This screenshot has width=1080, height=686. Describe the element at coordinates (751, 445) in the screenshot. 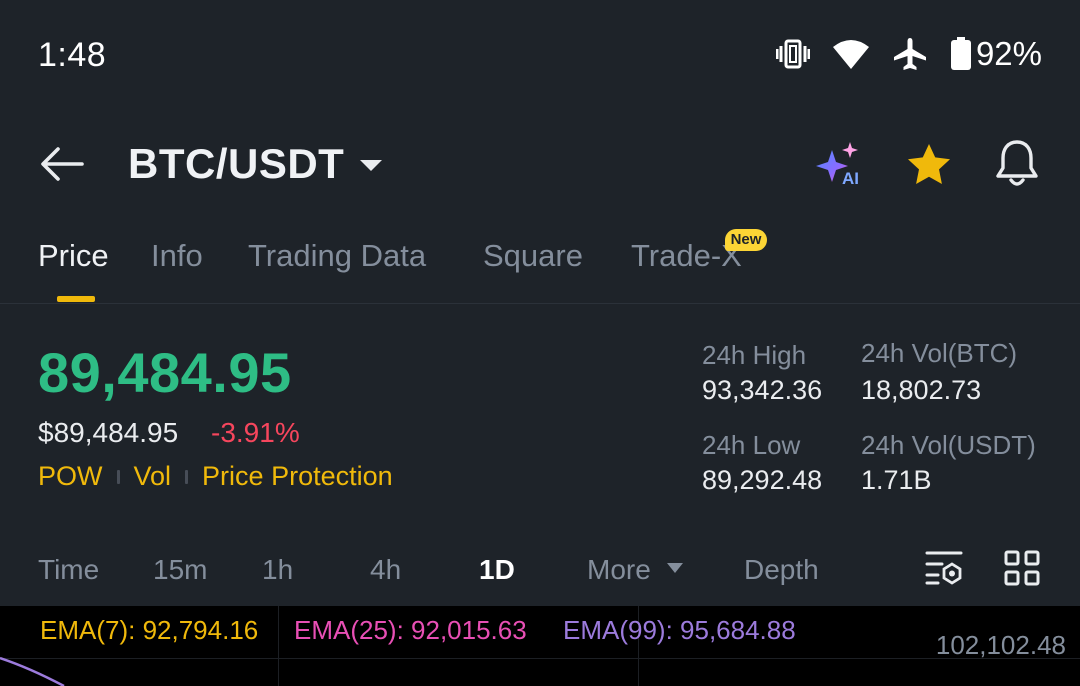

I see `low-24h-label: 24h Low` at that location.